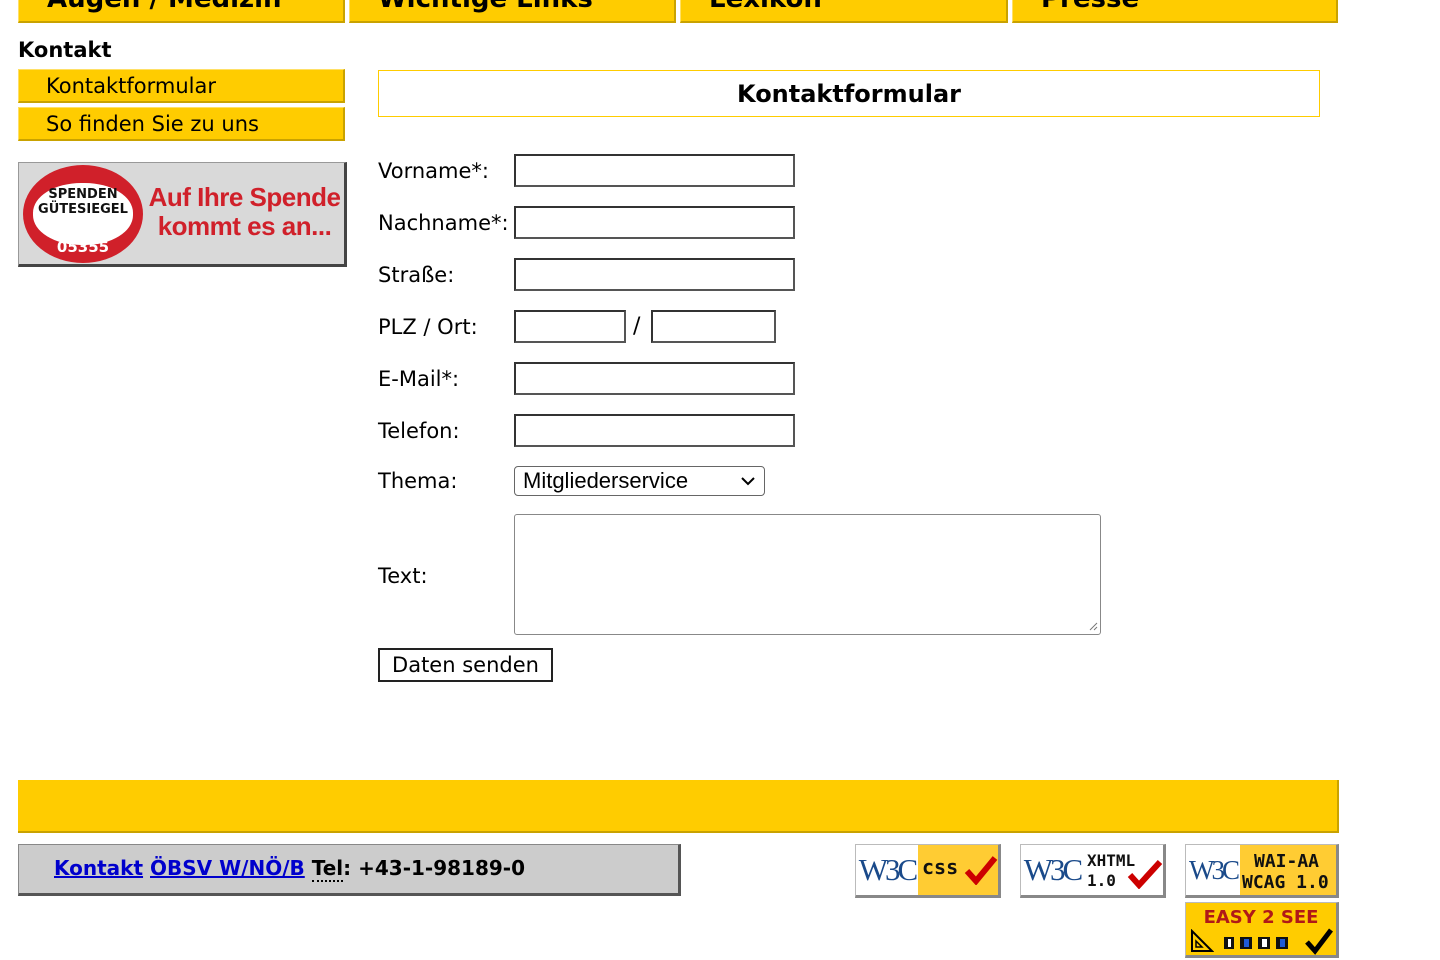 This screenshot has width=1440, height=960. Describe the element at coordinates (654, 378) in the screenshot. I see `email-input` at that location.